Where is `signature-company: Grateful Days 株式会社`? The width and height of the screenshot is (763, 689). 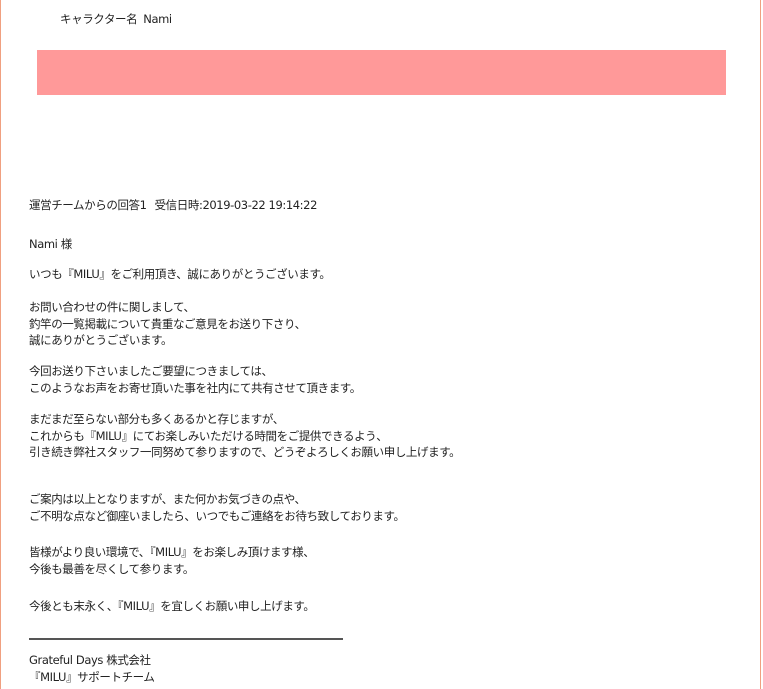 signature-company: Grateful Days 株式会社 is located at coordinates (90, 660).